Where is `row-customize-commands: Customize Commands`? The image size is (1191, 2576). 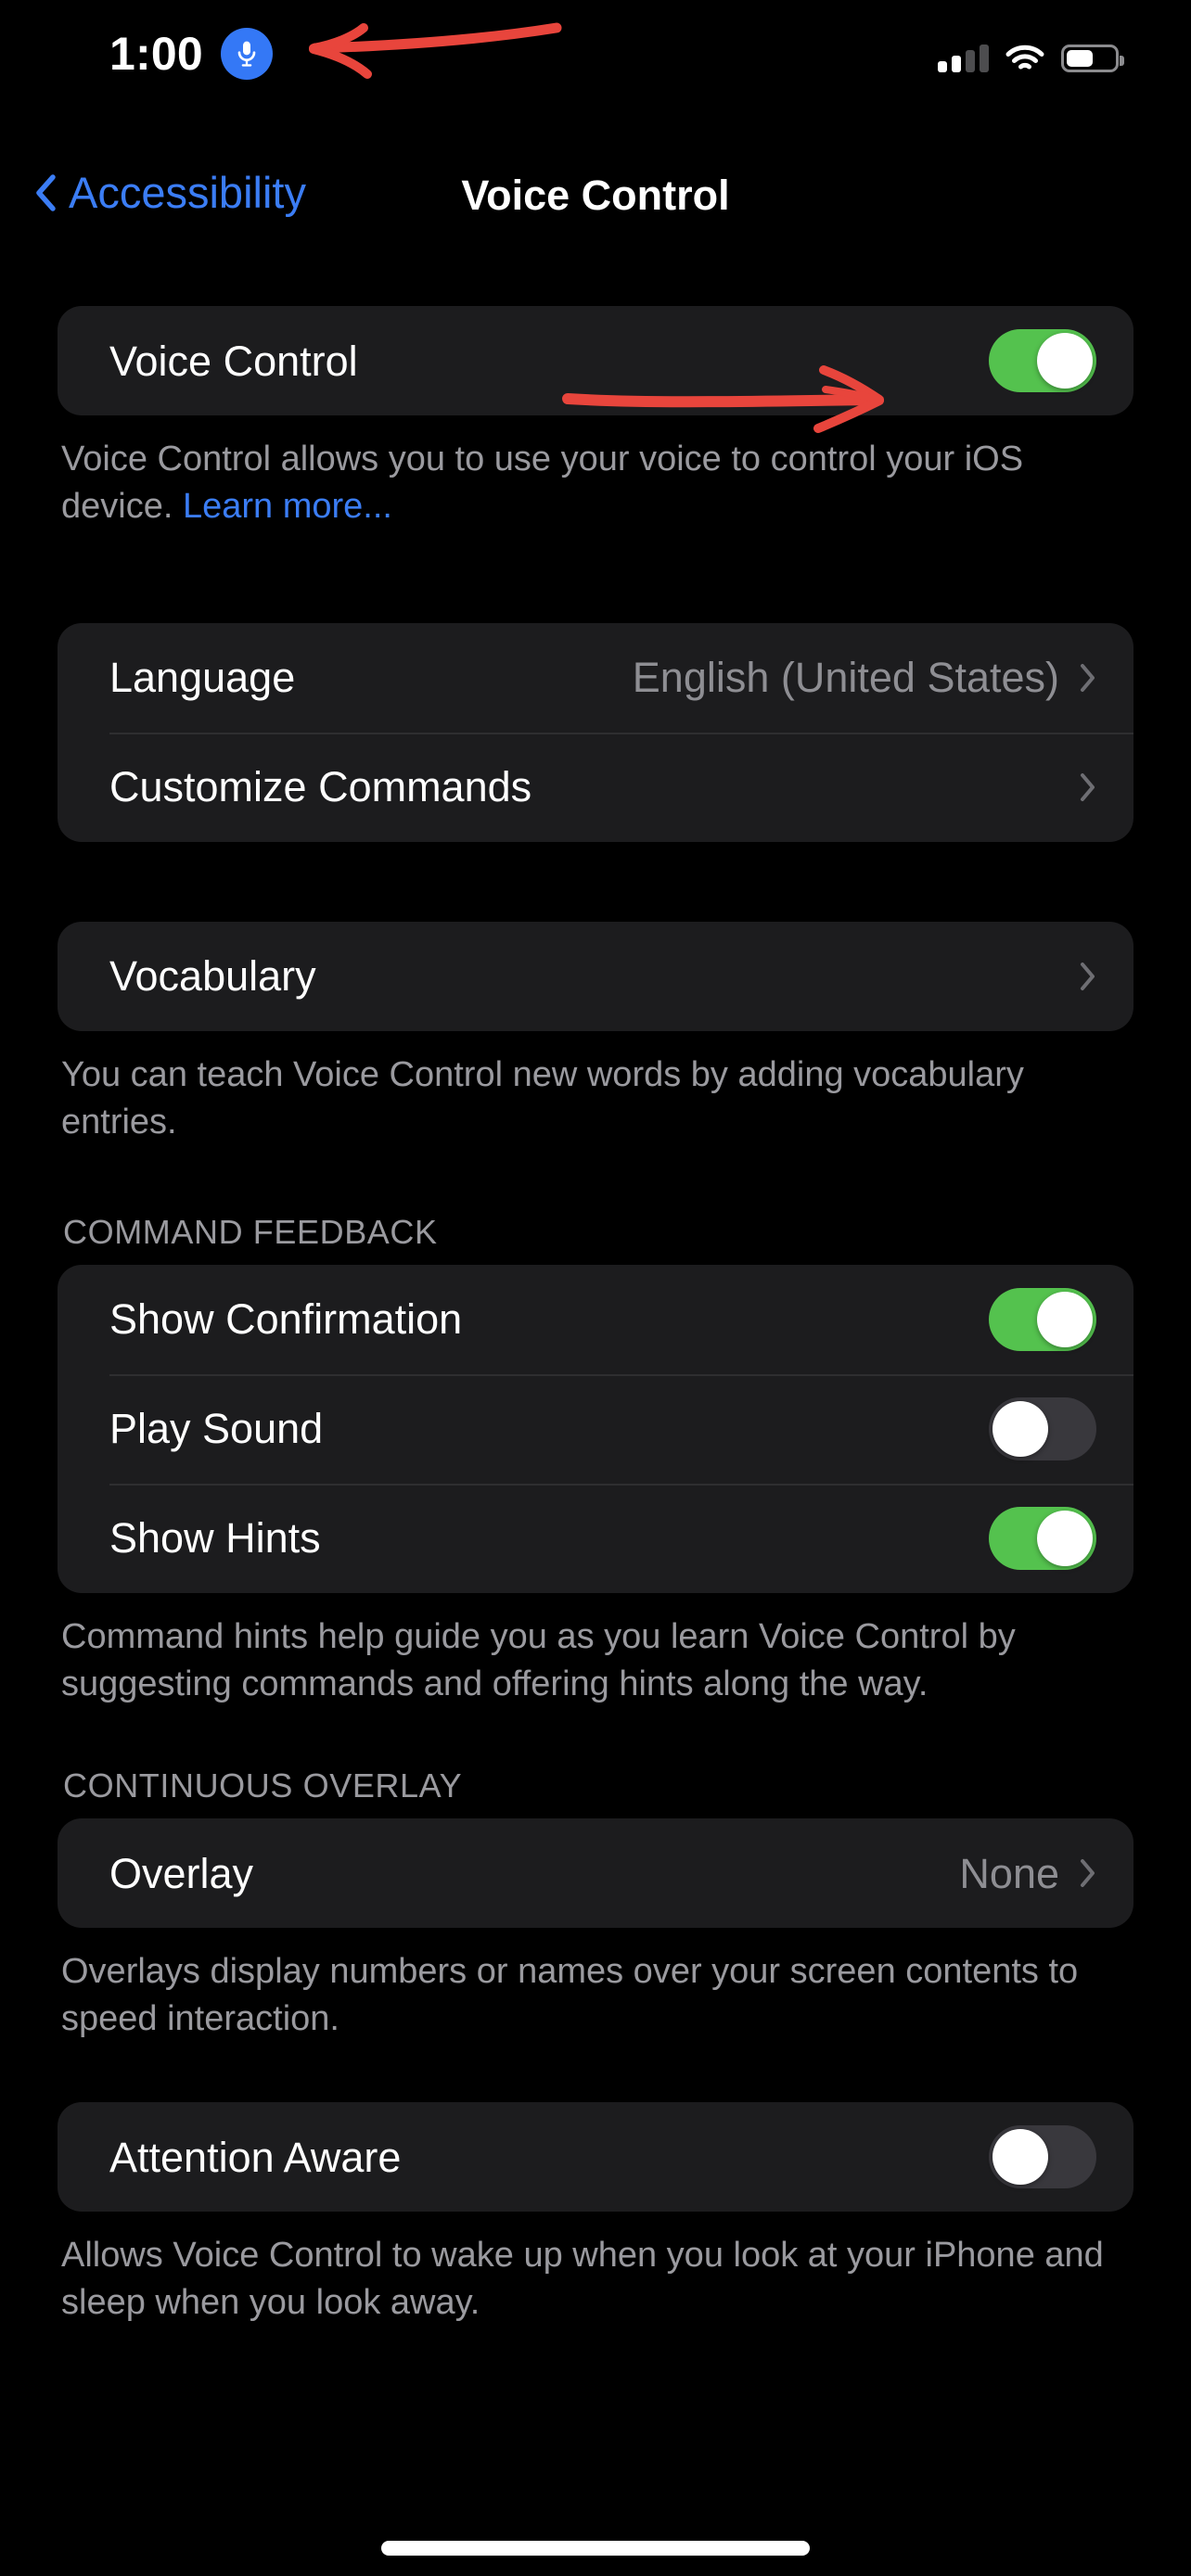
row-customize-commands: Customize Commands is located at coordinates (595, 787).